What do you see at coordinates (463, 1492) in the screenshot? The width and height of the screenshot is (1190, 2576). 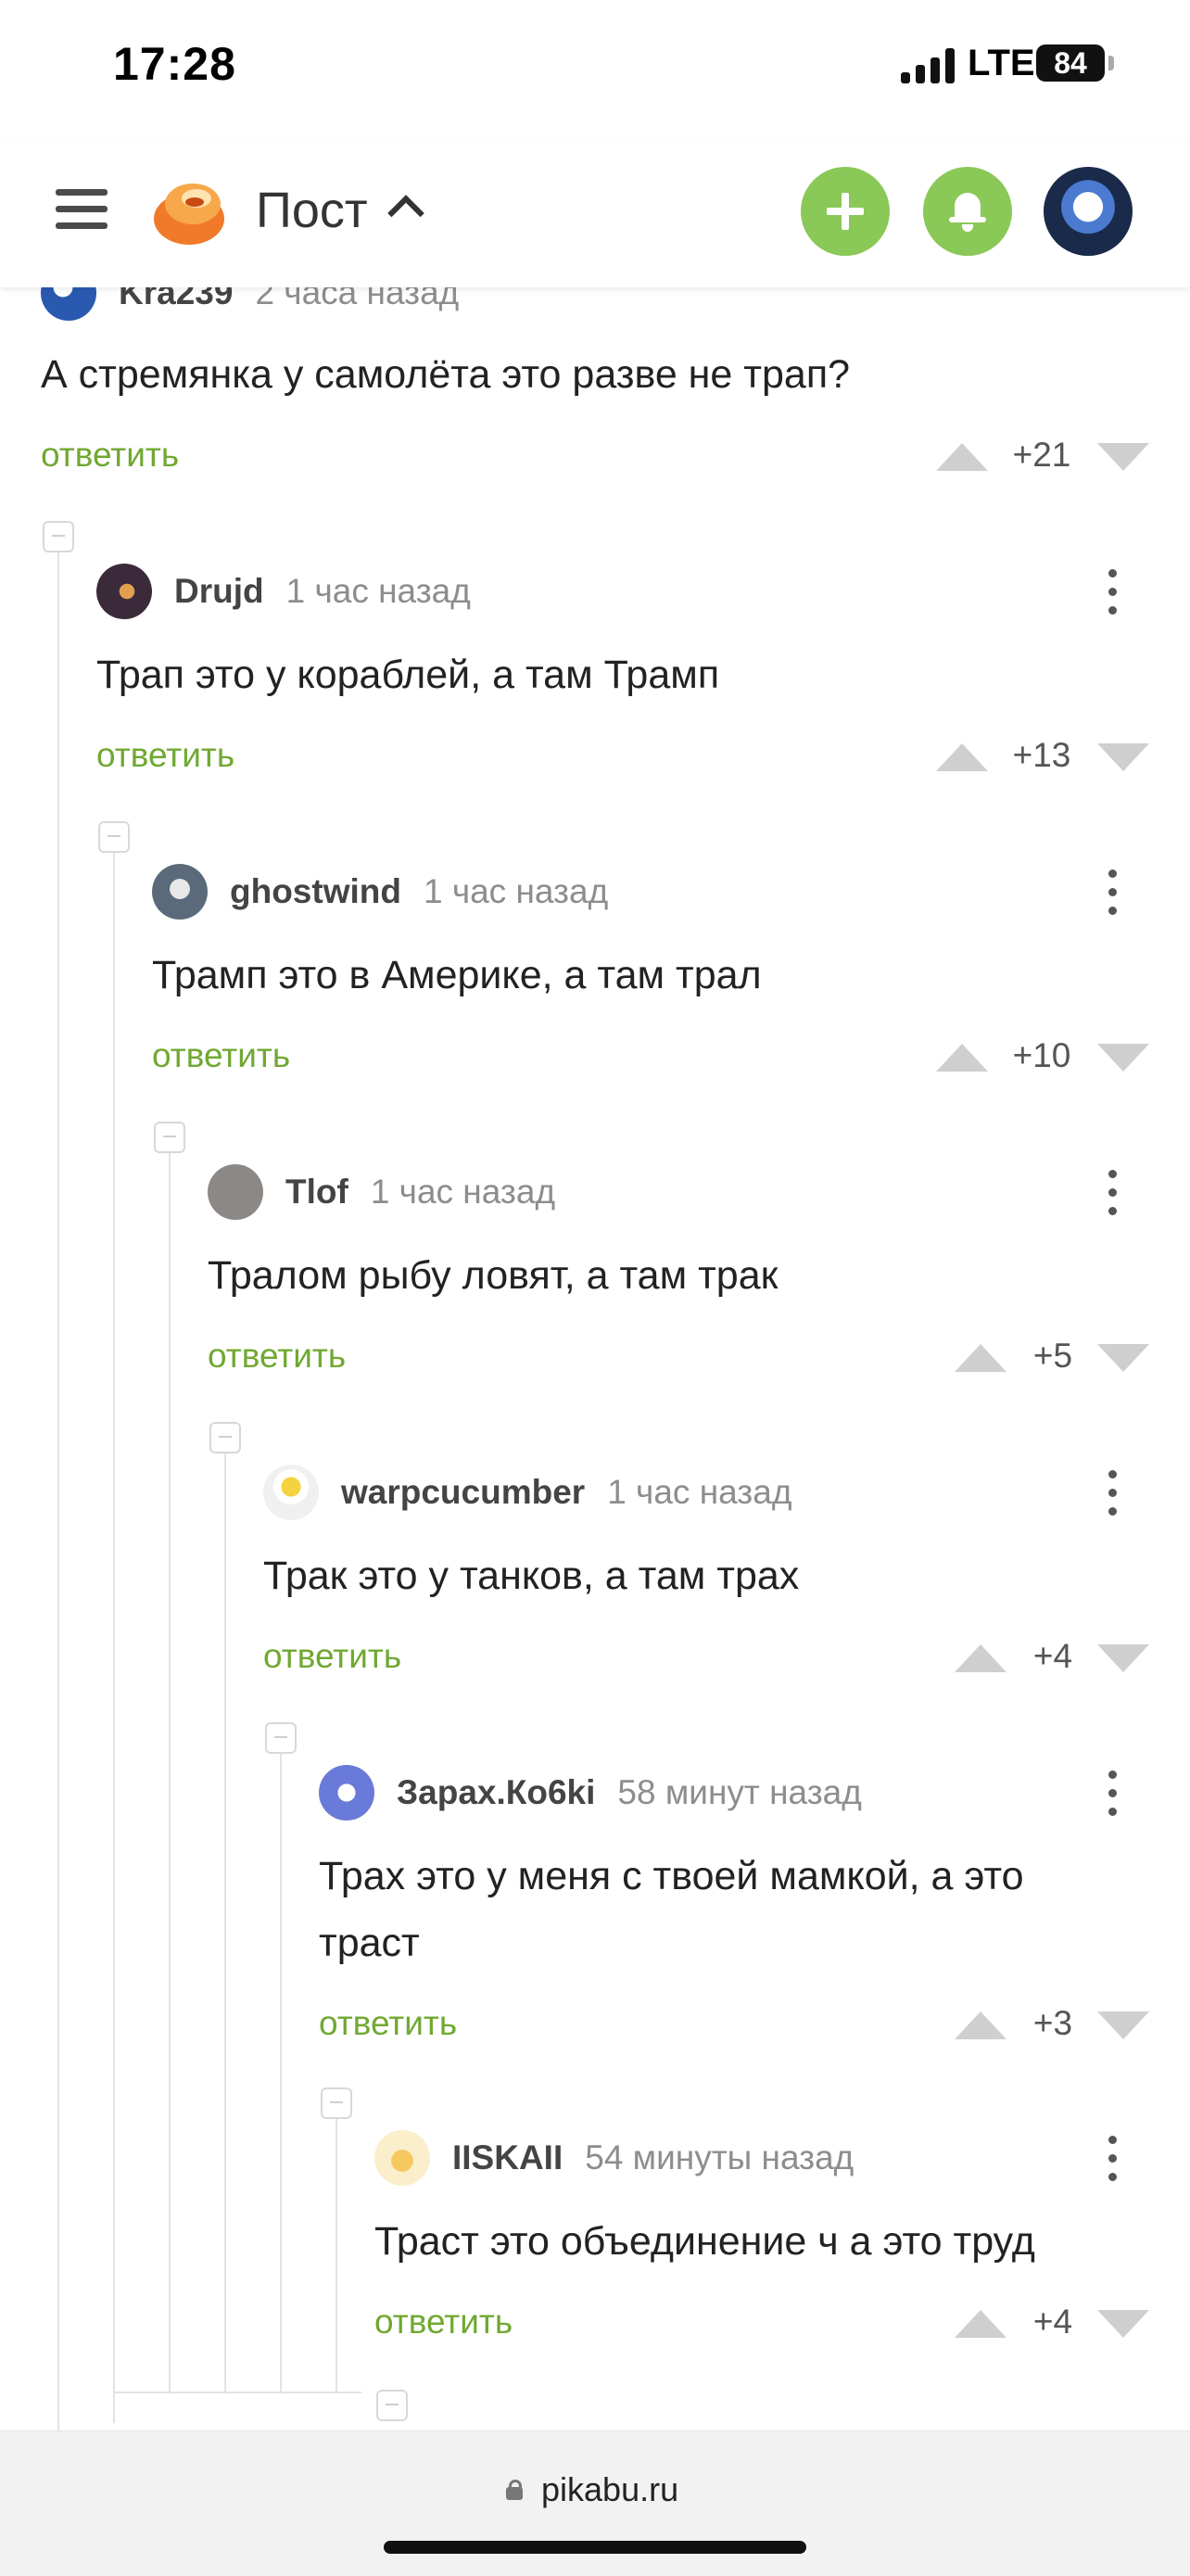 I see `comment-author: warpcucumber` at bounding box center [463, 1492].